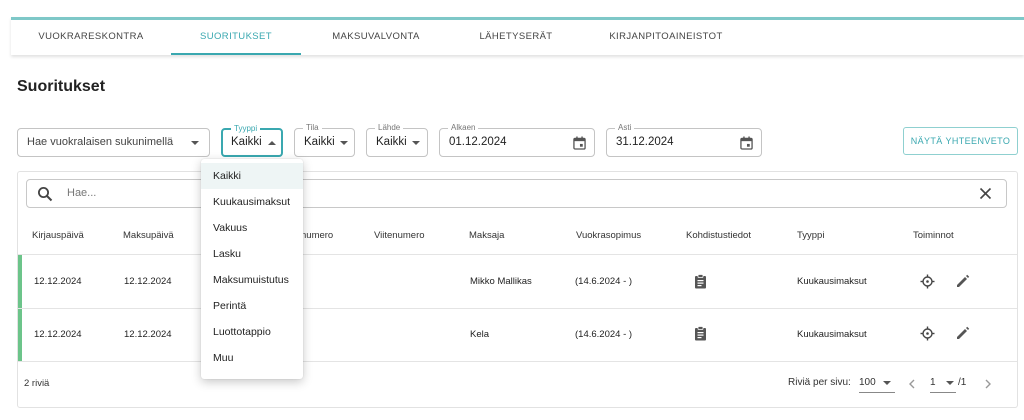  What do you see at coordinates (252, 176) in the screenshot?
I see `menu-item-kaikki: Kaikki` at bounding box center [252, 176].